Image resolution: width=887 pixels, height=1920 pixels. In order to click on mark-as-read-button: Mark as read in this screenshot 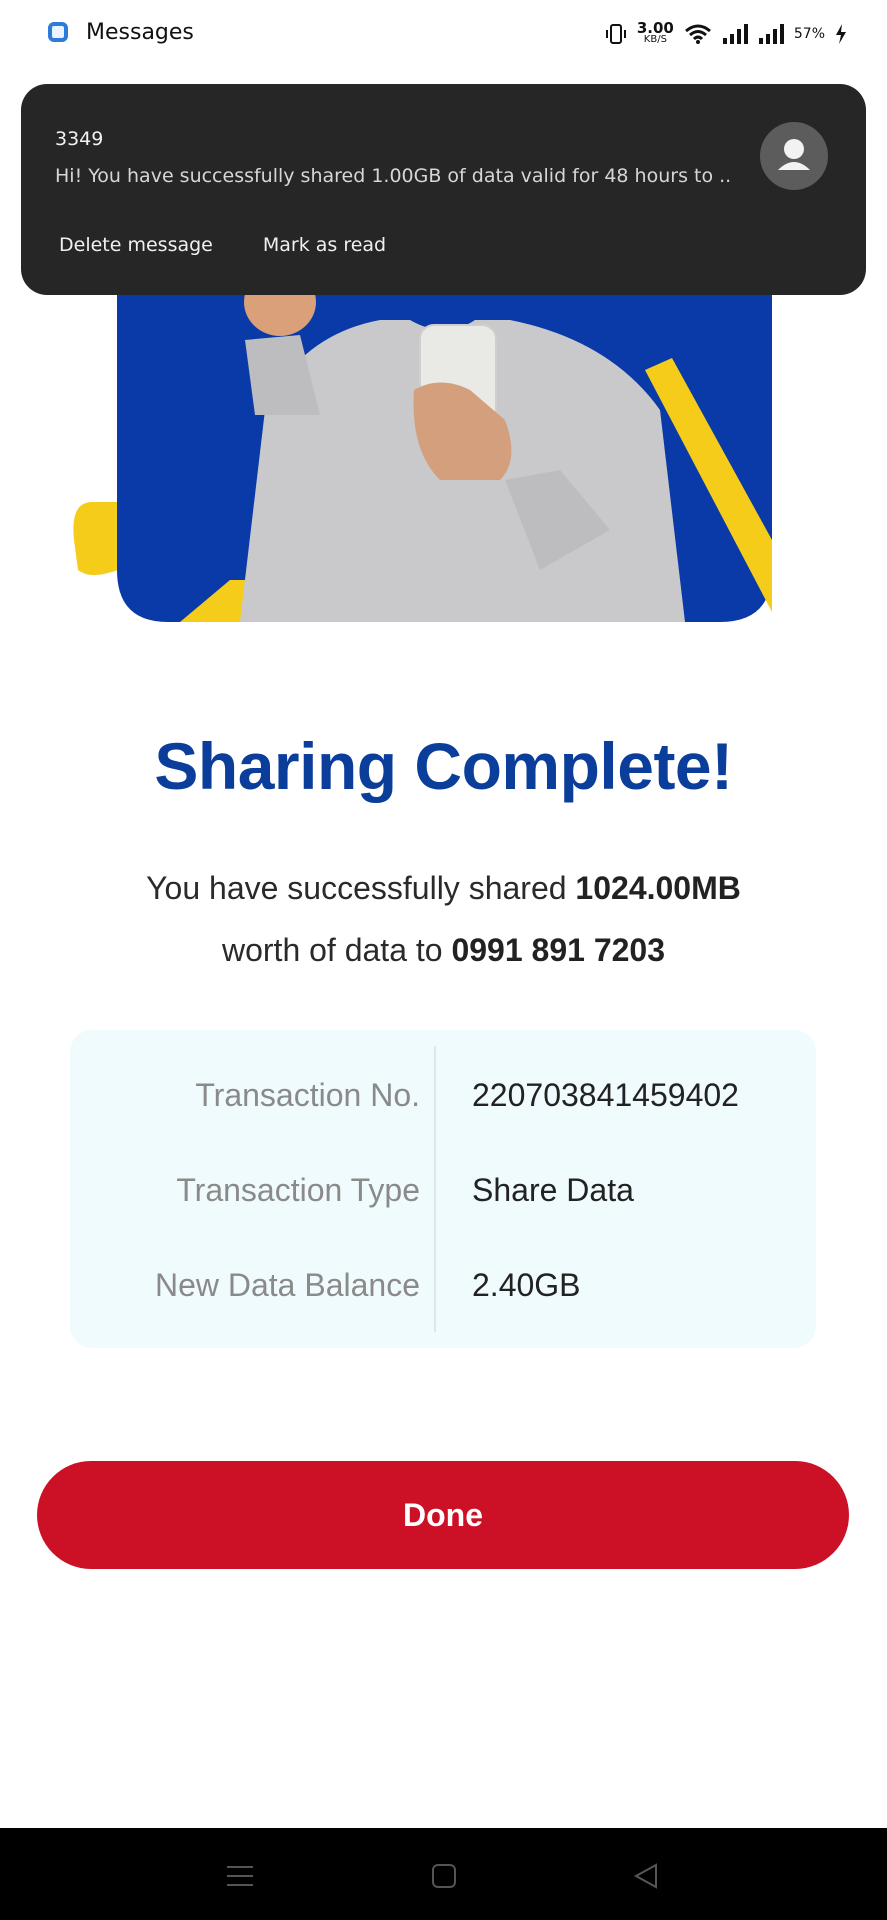, I will do `click(324, 245)`.